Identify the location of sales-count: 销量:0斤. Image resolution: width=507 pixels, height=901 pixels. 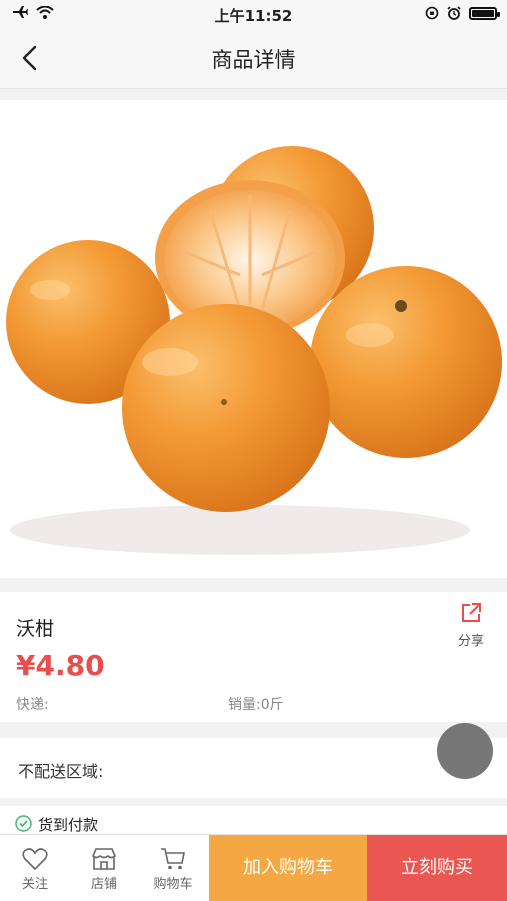
(256, 705).